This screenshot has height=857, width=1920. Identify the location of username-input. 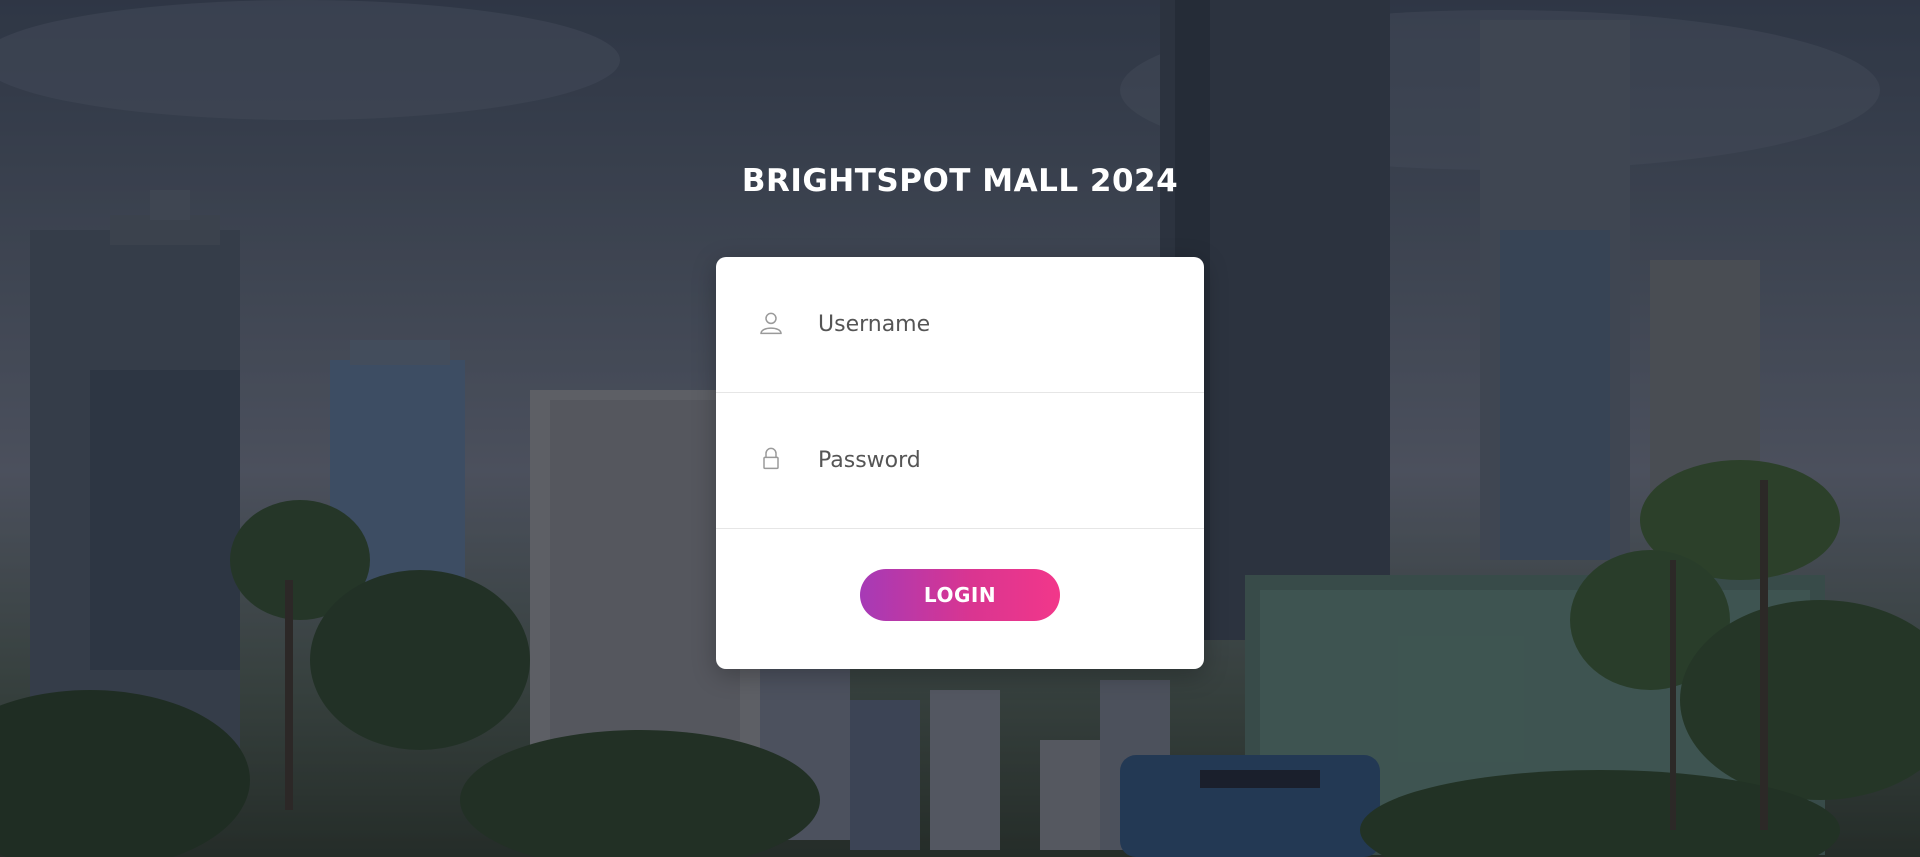
(995, 324).